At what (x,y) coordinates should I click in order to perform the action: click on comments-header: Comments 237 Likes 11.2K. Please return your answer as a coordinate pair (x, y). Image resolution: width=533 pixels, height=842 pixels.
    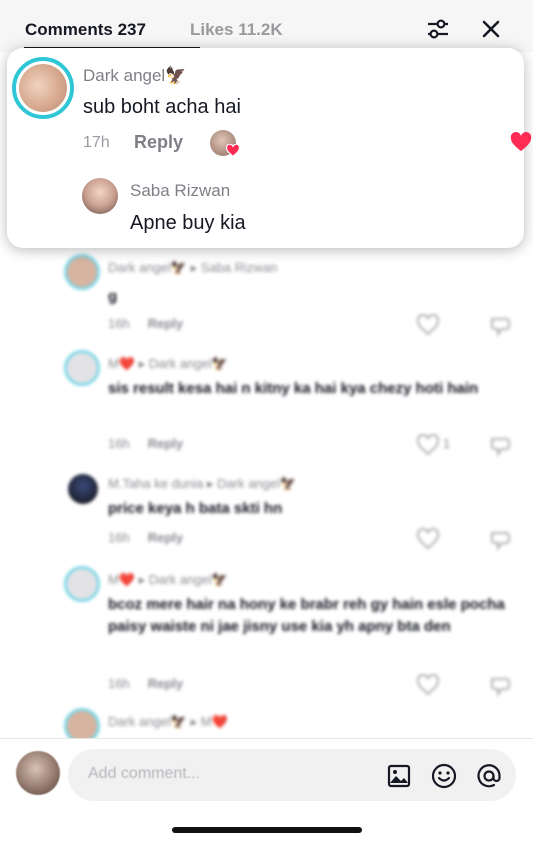
    Looking at the image, I should click on (266, 26).